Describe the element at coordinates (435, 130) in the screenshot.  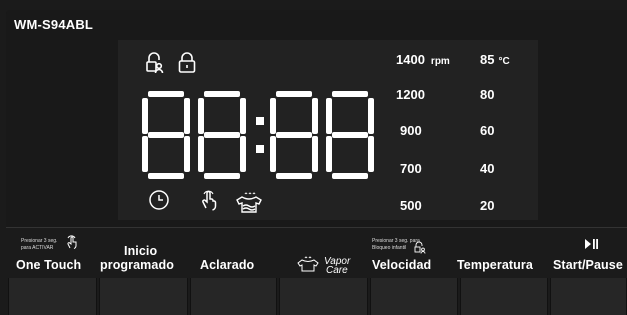
I see `spin-speed-column: 1400 rpm 1200 900 700 500` at that location.